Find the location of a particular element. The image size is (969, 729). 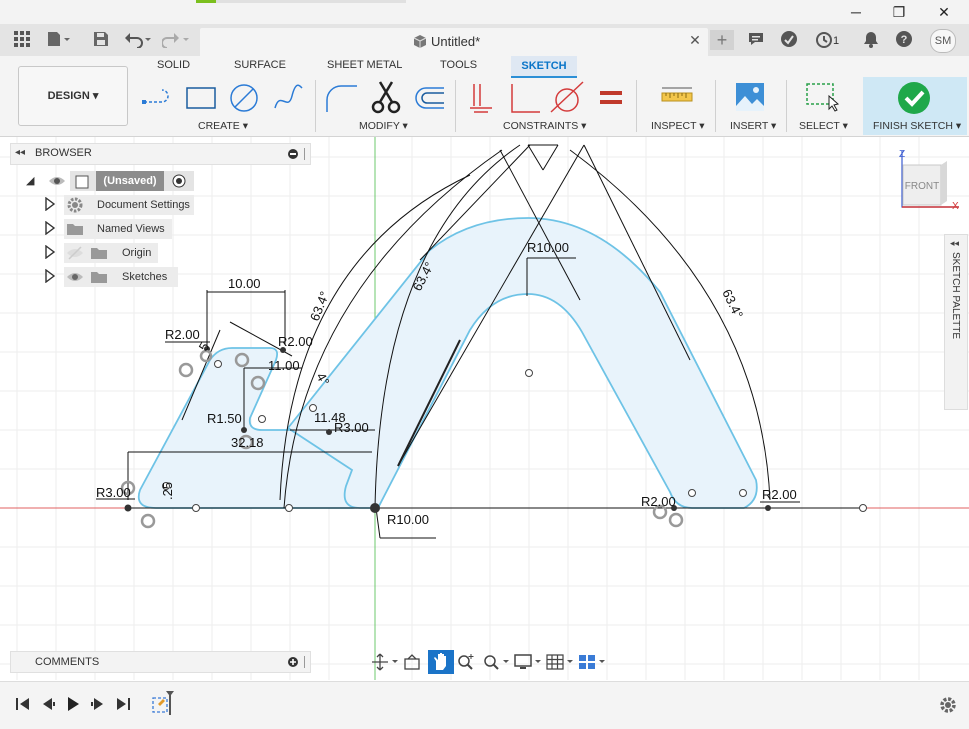

redo-icon is located at coordinates (176, 40).